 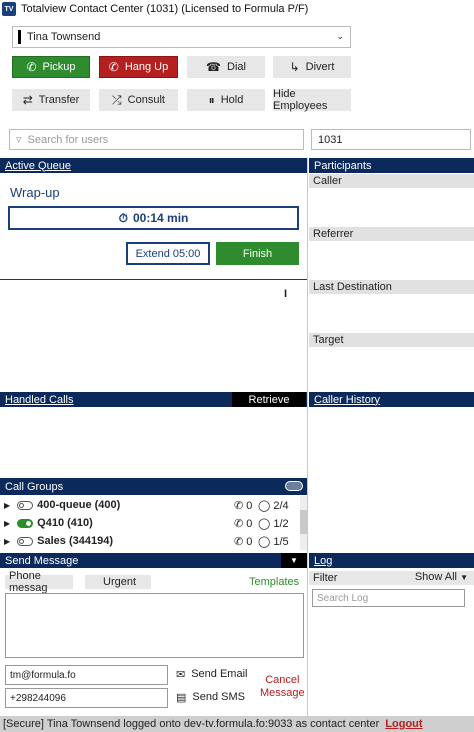 I want to click on queue-divider, so click(x=153, y=279).